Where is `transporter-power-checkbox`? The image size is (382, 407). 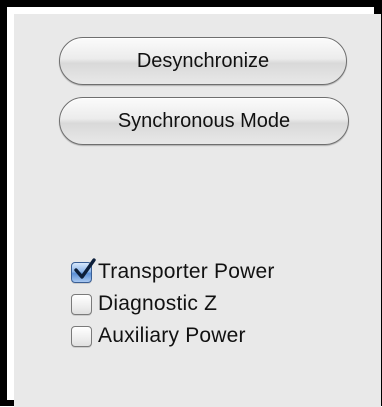
transporter-power-checkbox is located at coordinates (83, 270).